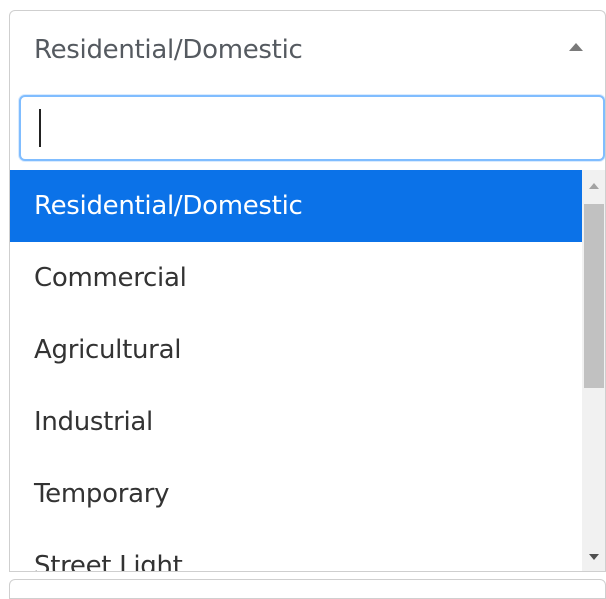  I want to click on scroll-thumb, so click(594, 296).